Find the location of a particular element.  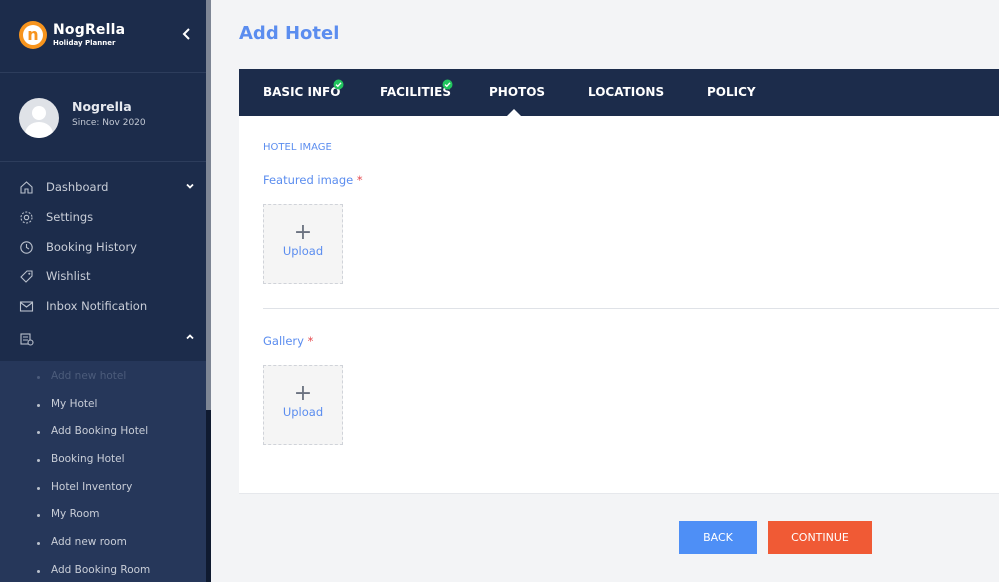

submenu-label: My Room is located at coordinates (75, 514).